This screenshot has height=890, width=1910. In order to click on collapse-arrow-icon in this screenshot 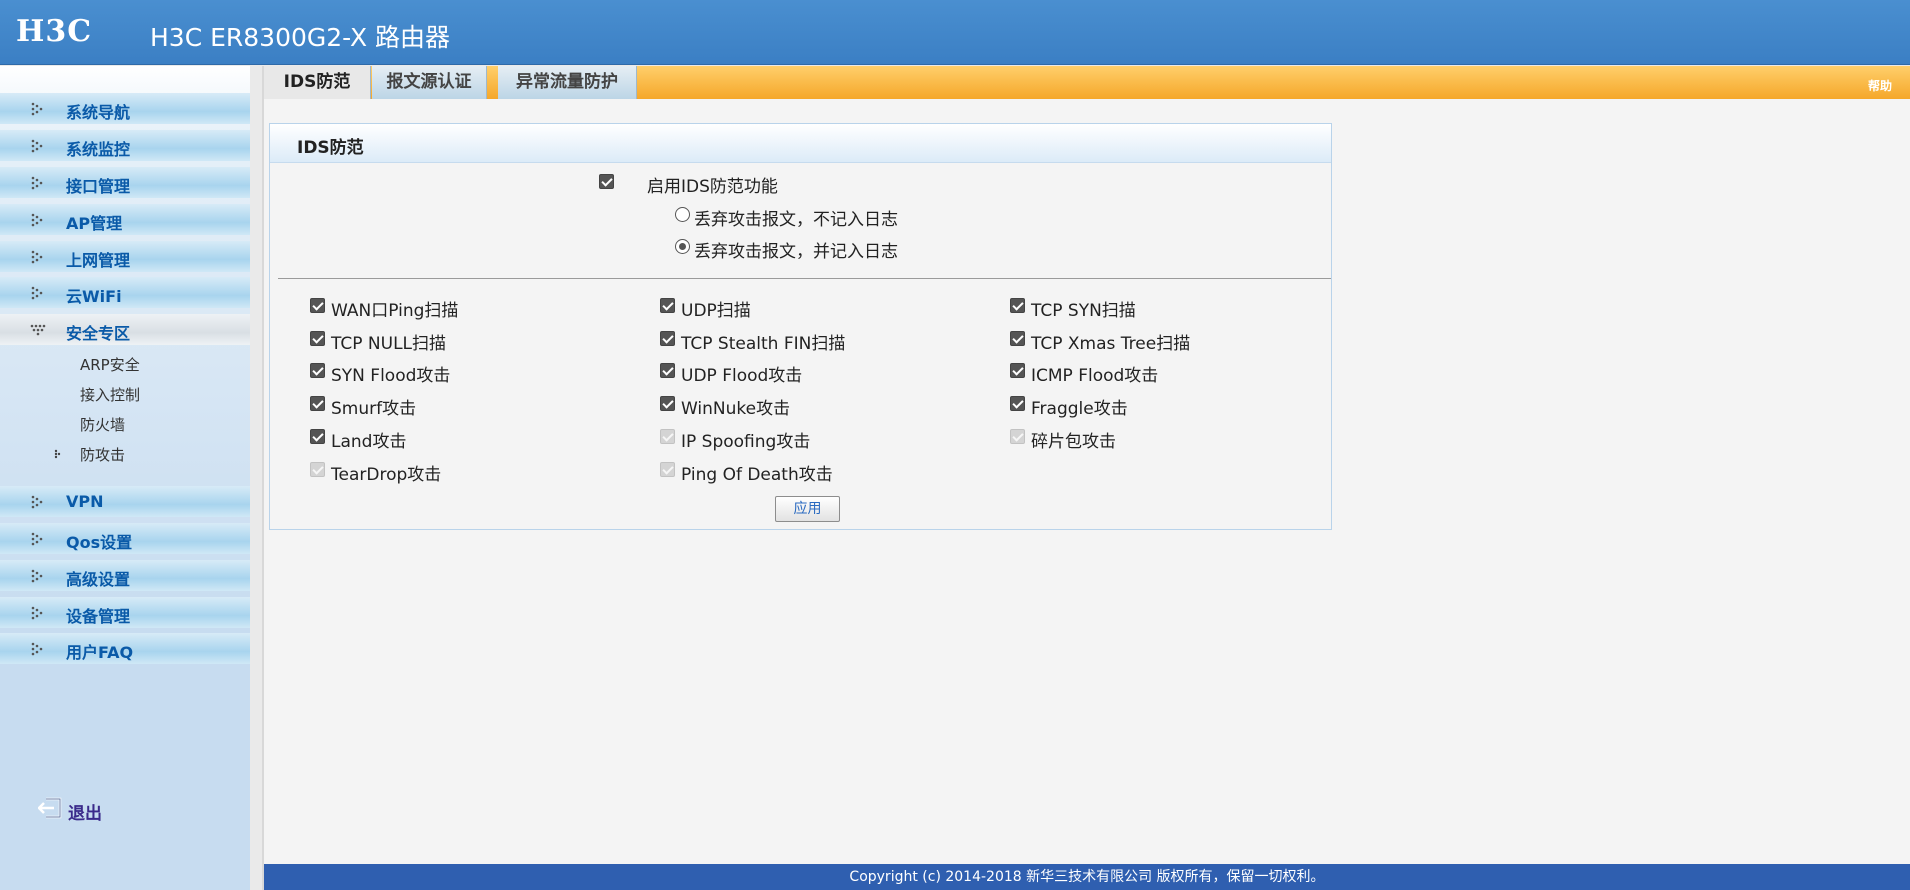, I will do `click(38, 330)`.